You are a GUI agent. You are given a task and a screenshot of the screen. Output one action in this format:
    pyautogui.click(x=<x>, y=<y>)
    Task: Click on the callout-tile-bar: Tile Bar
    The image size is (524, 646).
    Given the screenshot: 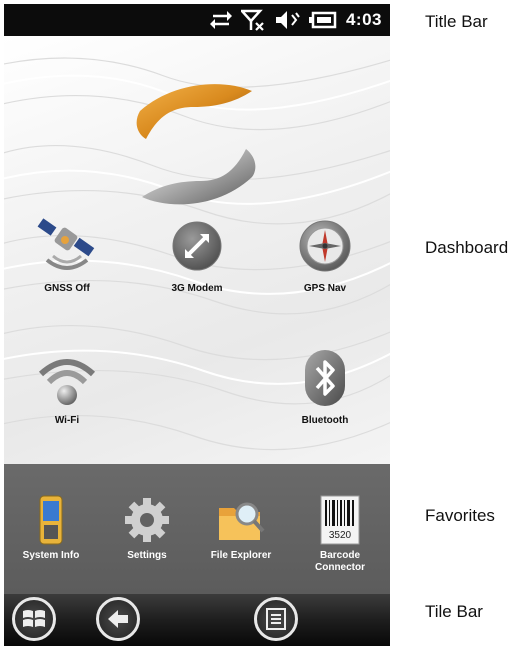 What is the action you would take?
    pyautogui.click(x=454, y=611)
    